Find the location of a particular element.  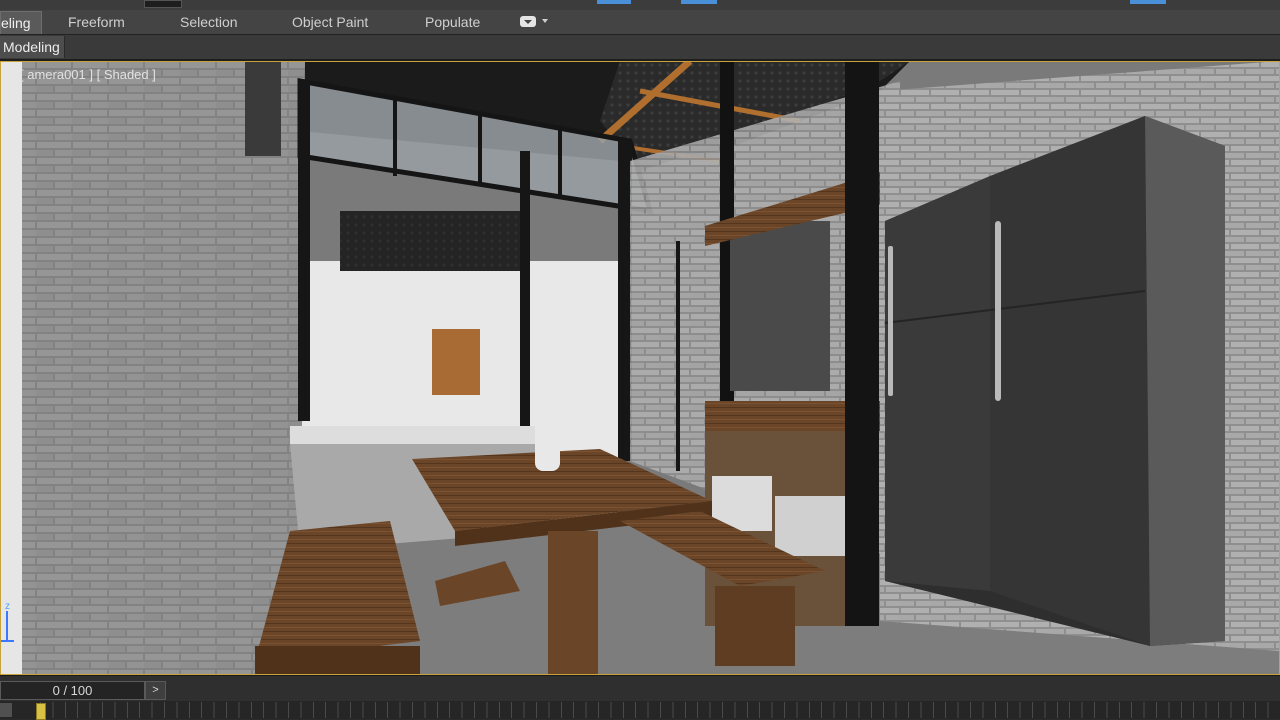

timeline-thumb is located at coordinates (41, 711).